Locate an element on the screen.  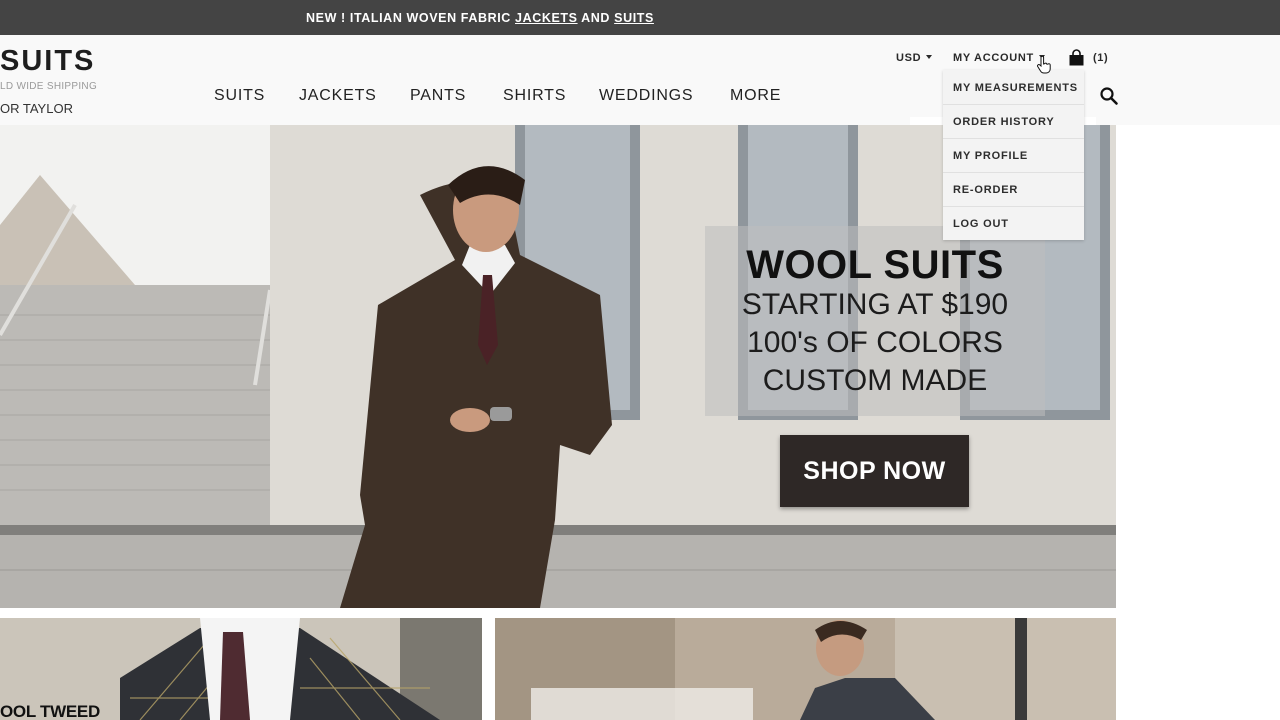
hand-pointer-icon is located at coordinates (1044, 65).